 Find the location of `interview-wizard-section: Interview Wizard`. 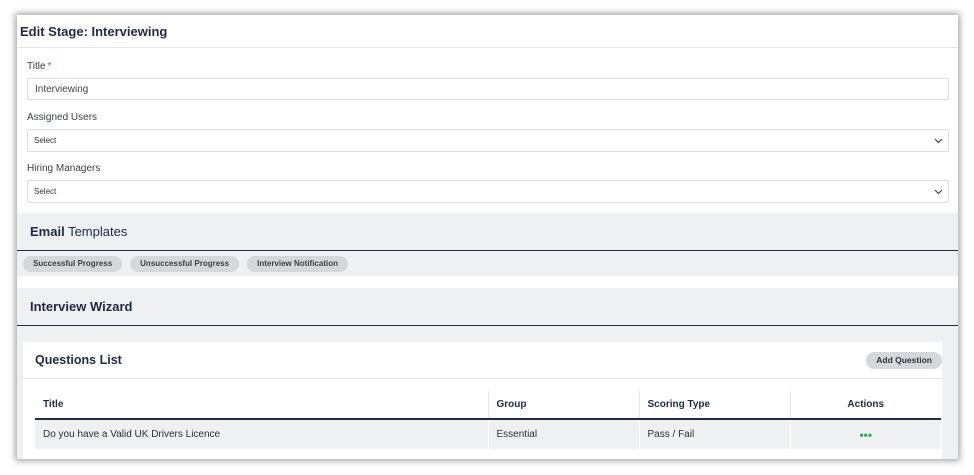

interview-wizard-section: Interview Wizard is located at coordinates (487, 307).